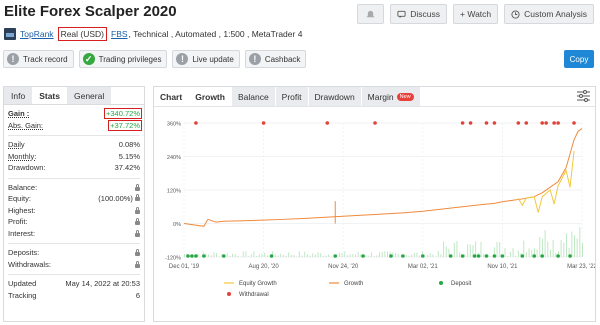 This screenshot has height=325, width=600. What do you see at coordinates (74, 222) in the screenshot?
I see `stat-profit: Profit:` at bounding box center [74, 222].